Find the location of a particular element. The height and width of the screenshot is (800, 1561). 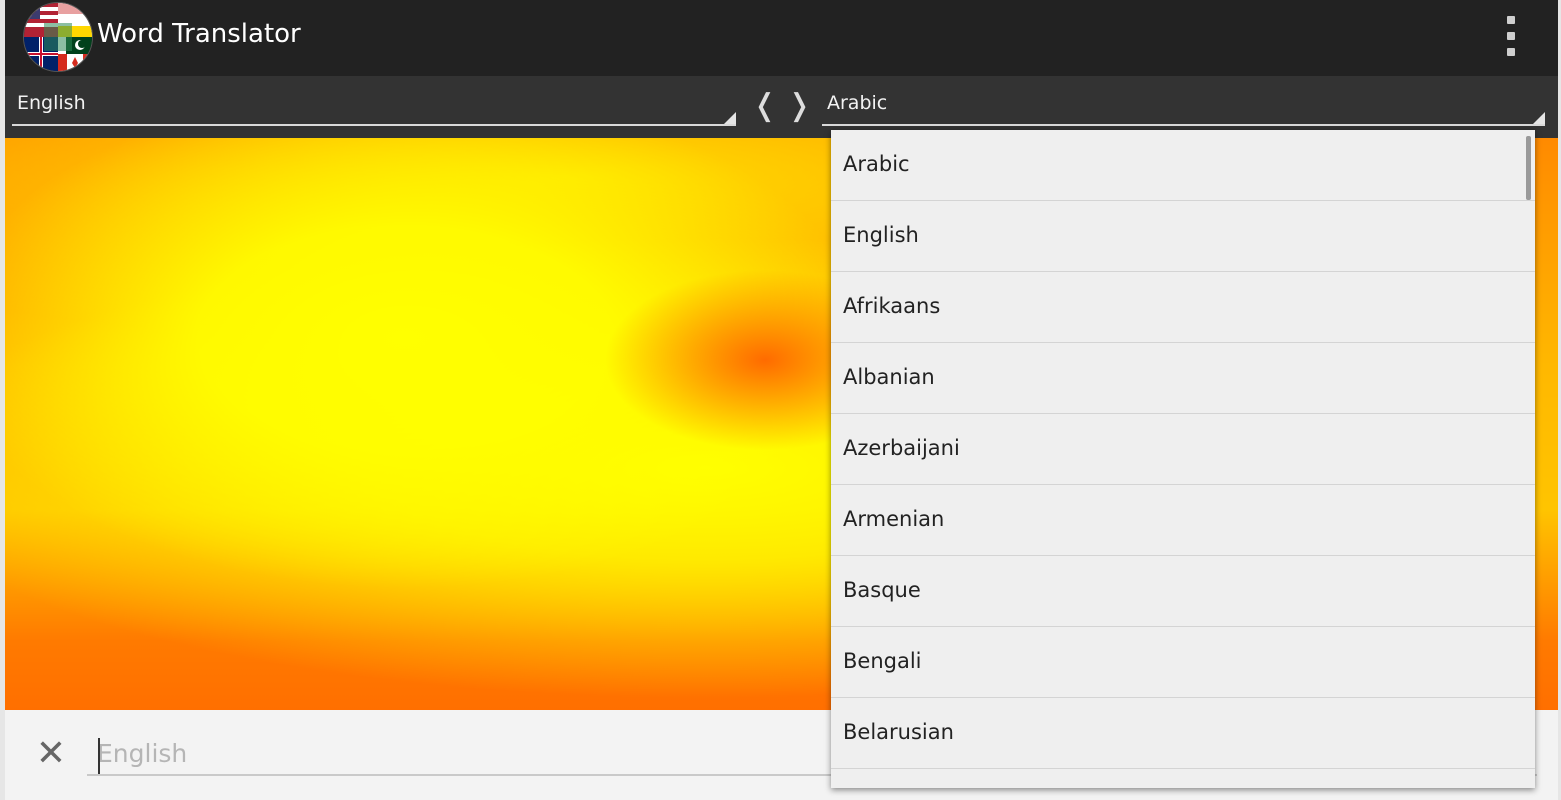

flags-globe-icon is located at coordinates (58, 37).